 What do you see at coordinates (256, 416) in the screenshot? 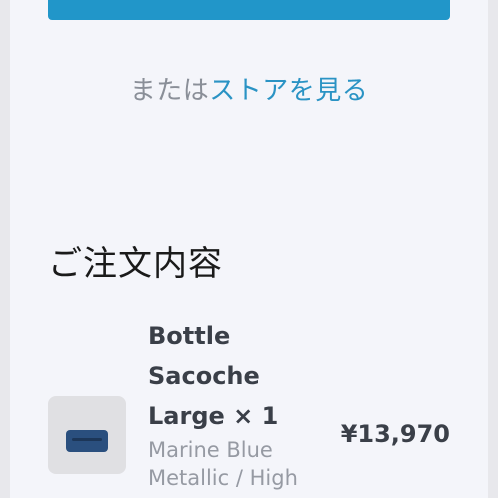
I see `product-quantity: × 1` at bounding box center [256, 416].